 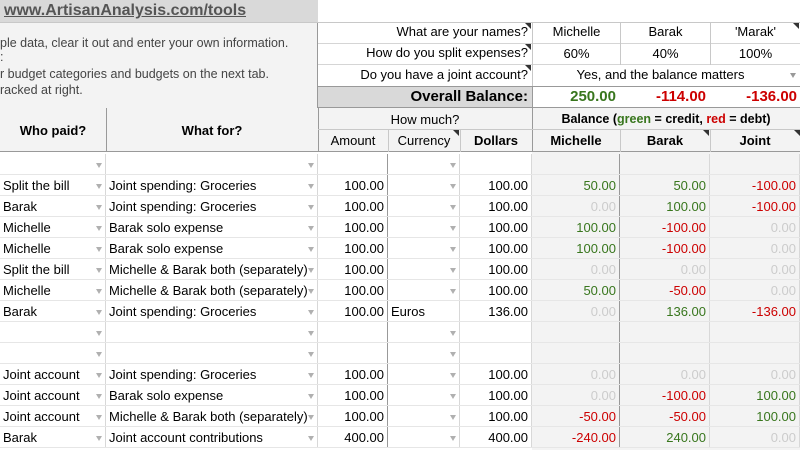 What do you see at coordinates (212, 437) in the screenshot?
I see `what-for-cell: Joint account contributions` at bounding box center [212, 437].